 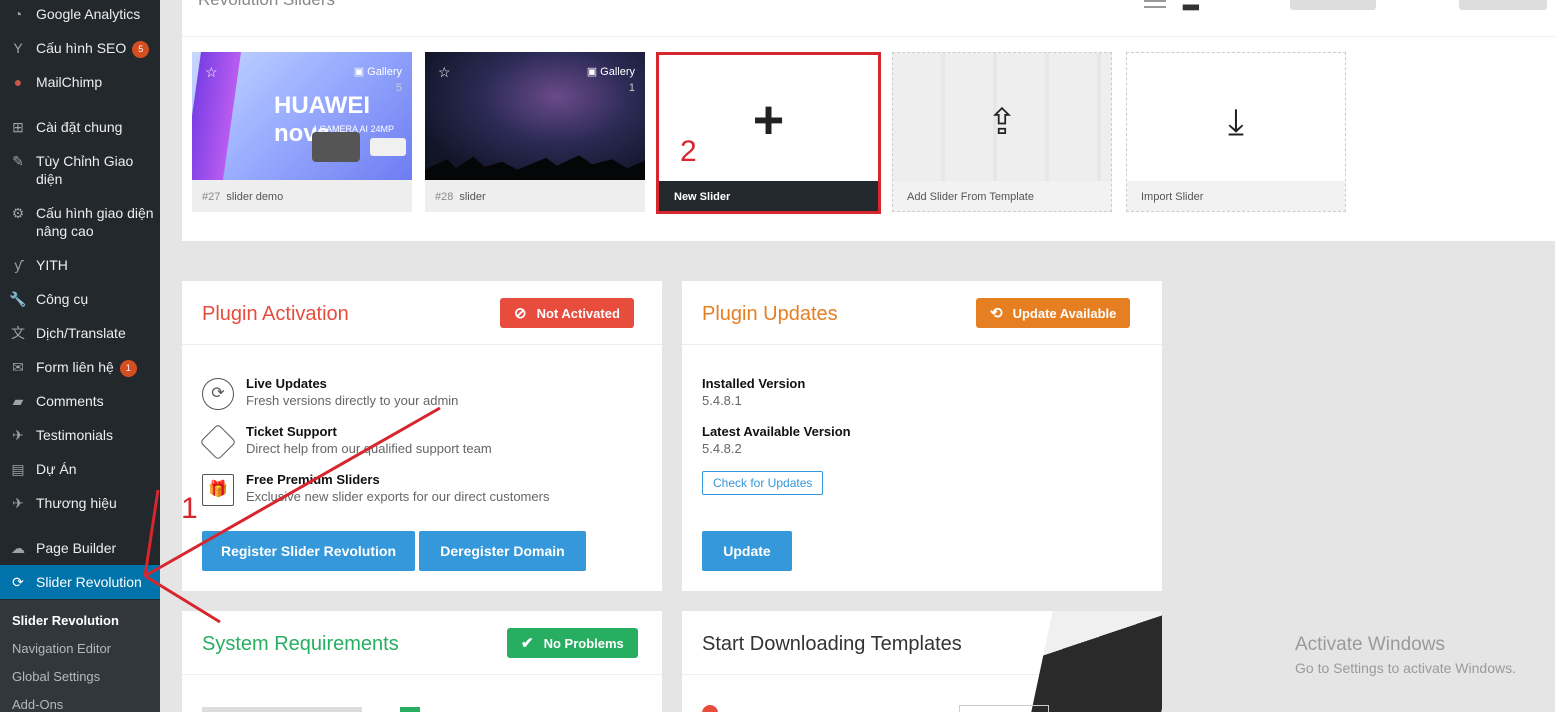 I want to click on library-icon, so click(x=710, y=708).